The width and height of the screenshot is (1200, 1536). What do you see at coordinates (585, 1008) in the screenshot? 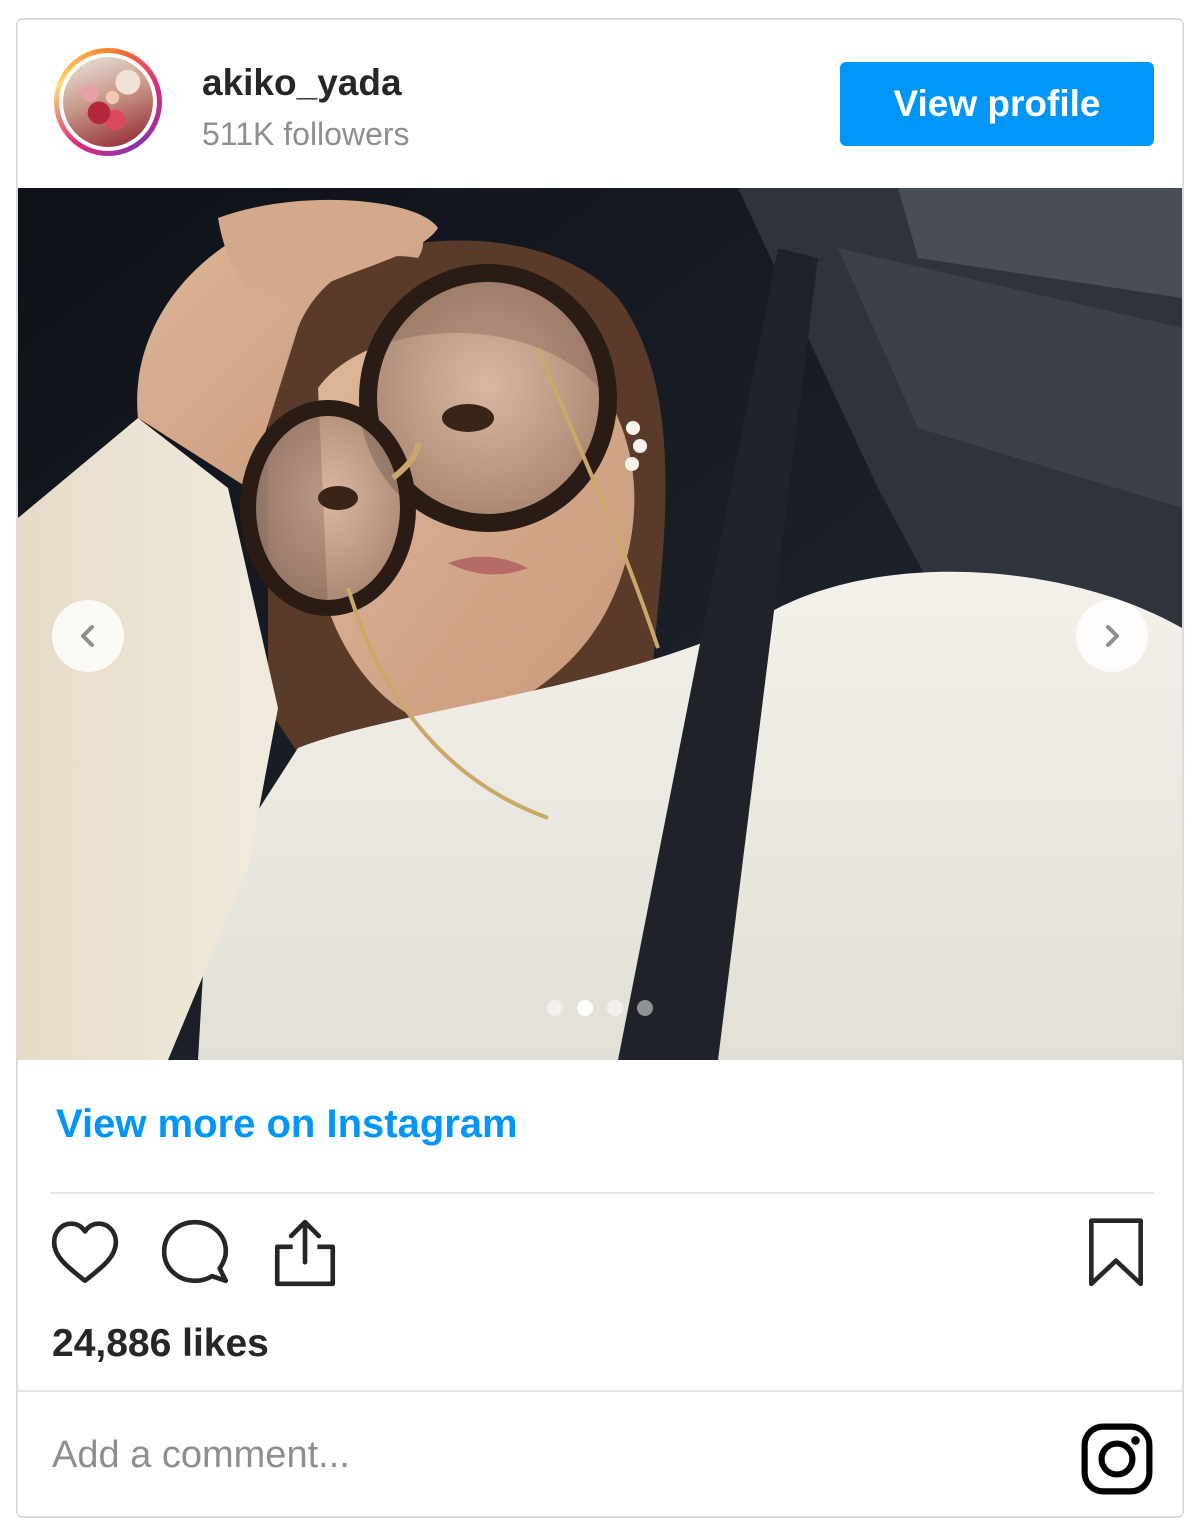
I see `carousel-dot-active` at bounding box center [585, 1008].